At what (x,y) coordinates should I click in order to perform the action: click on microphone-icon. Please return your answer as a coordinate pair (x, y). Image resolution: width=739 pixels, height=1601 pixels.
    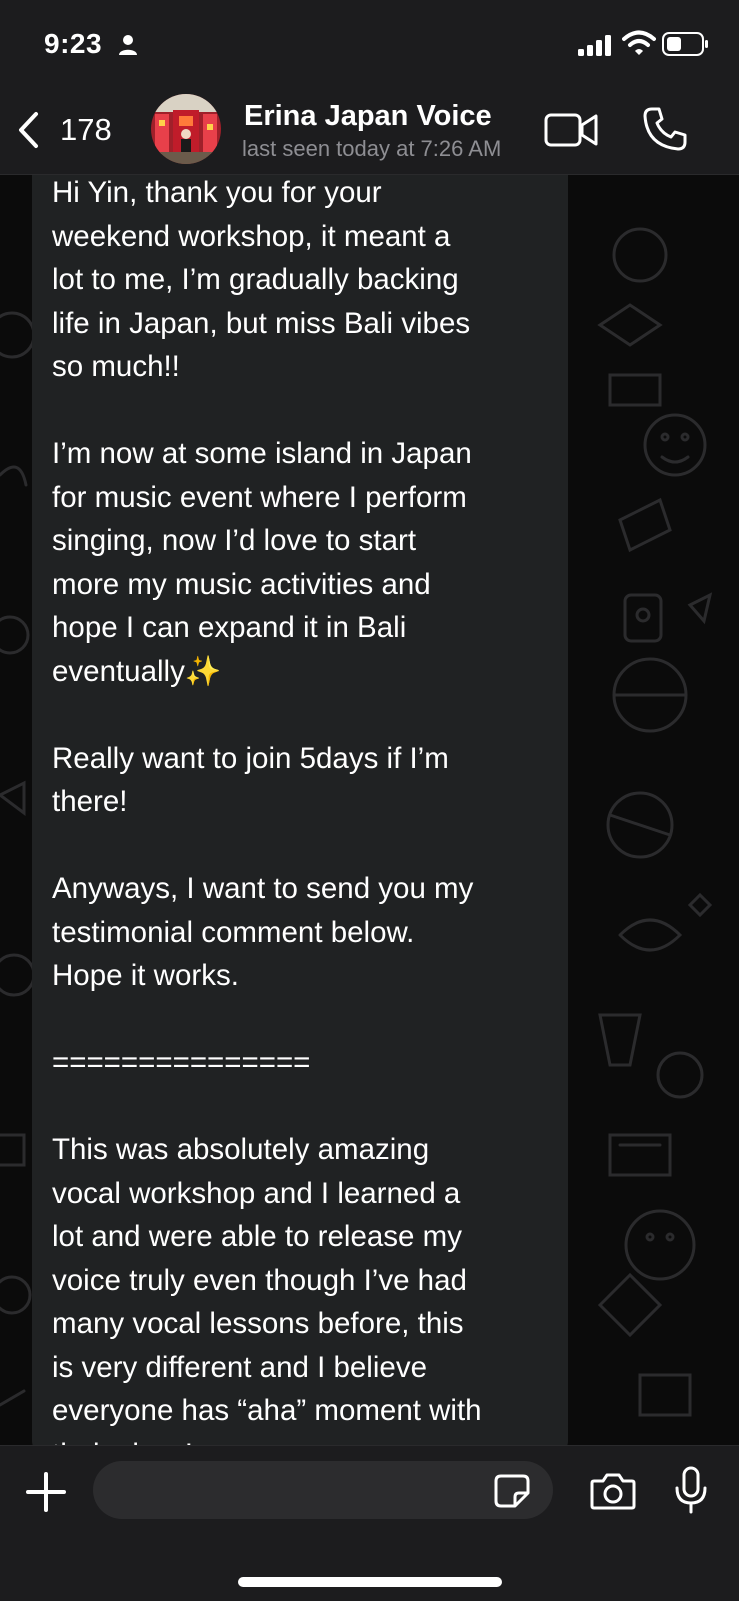
    Looking at the image, I should click on (691, 1490).